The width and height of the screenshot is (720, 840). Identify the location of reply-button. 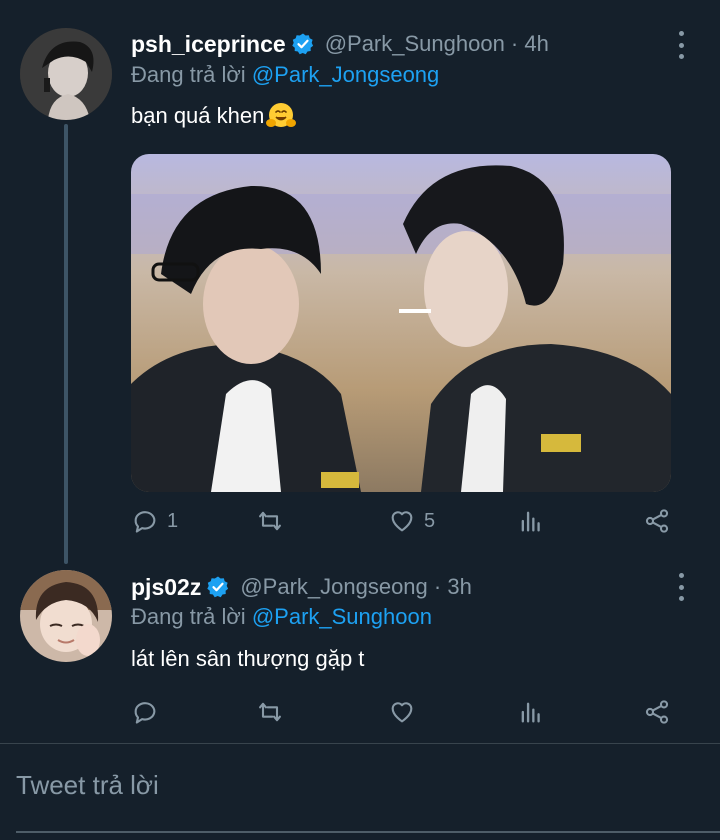
(145, 712).